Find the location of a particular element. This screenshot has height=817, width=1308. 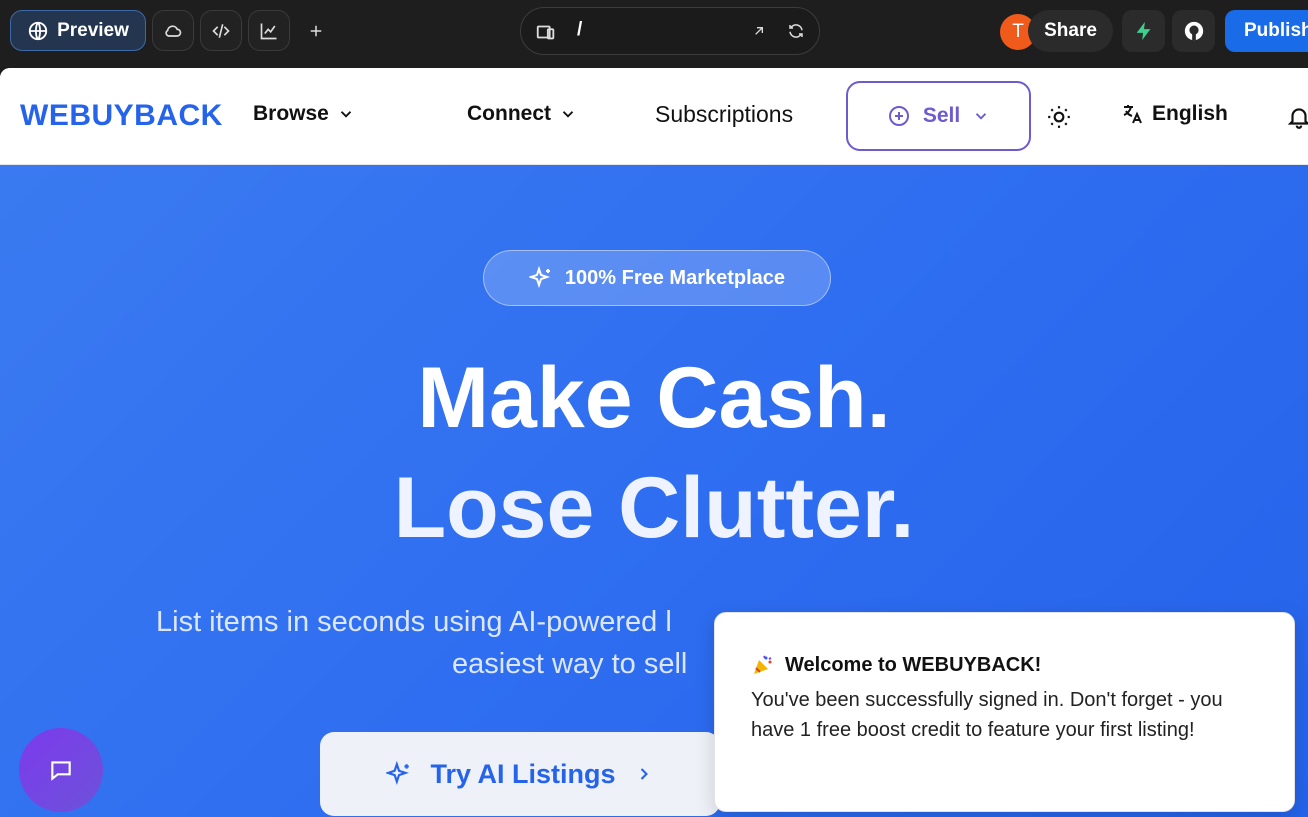

device-icon is located at coordinates (545, 32).